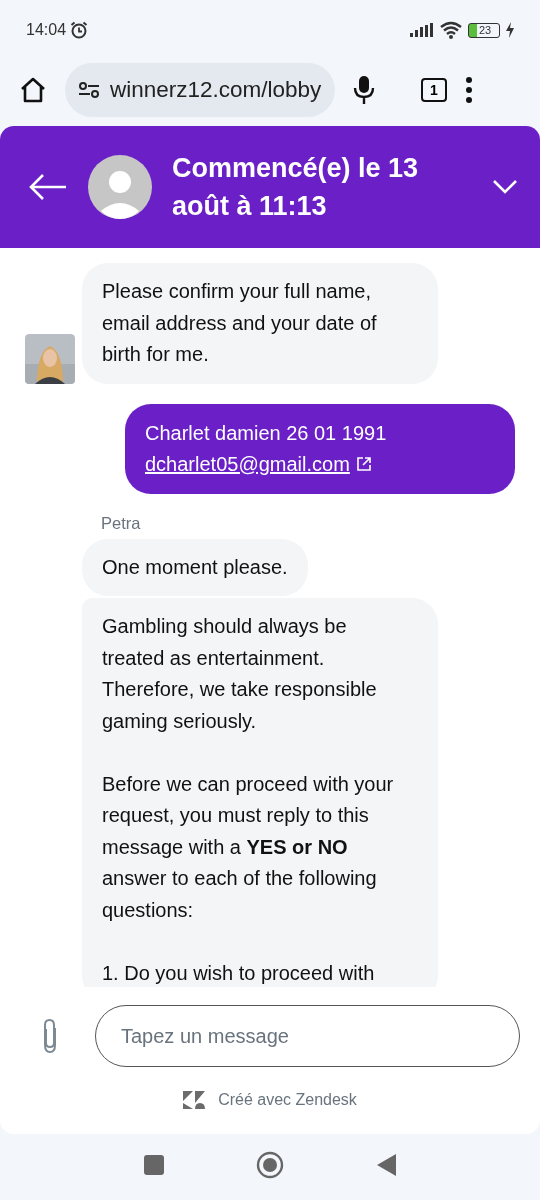 This screenshot has height=1200, width=540. Describe the element at coordinates (216, 90) in the screenshot. I see `url-text: winnerz12.com/lobby` at that location.